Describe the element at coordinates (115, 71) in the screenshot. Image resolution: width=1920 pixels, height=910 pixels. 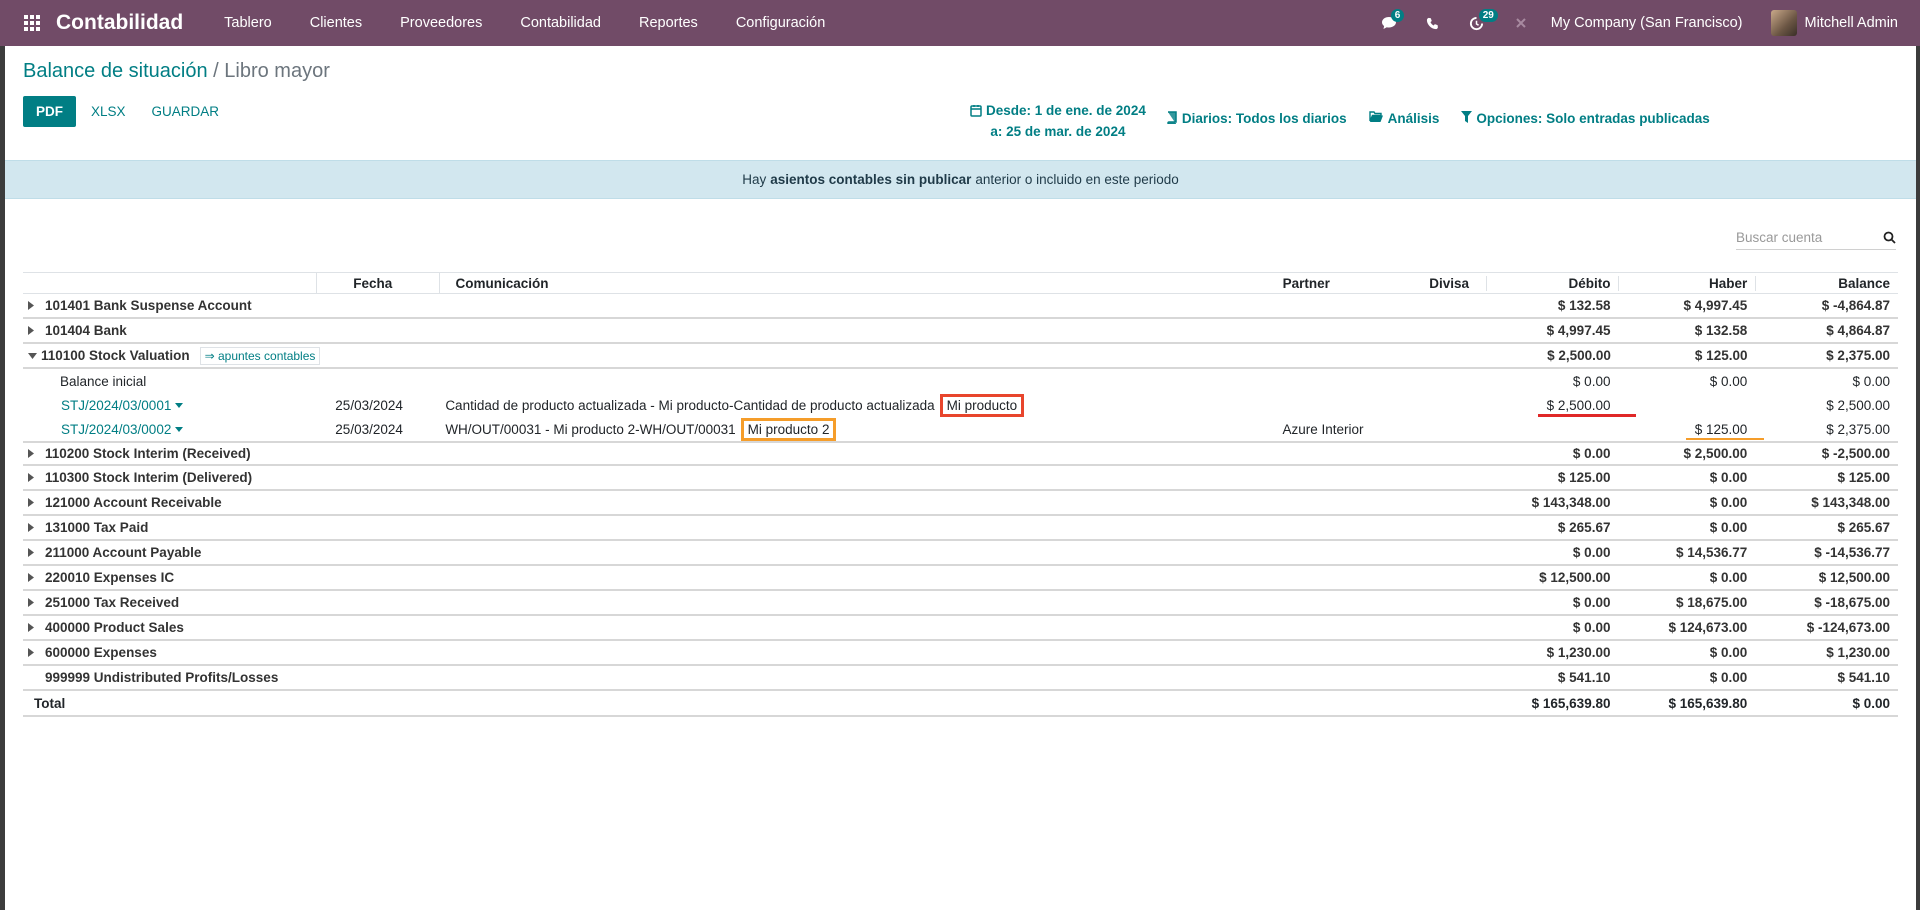
I see `breadcrumb-parent: Balance de situación` at that location.